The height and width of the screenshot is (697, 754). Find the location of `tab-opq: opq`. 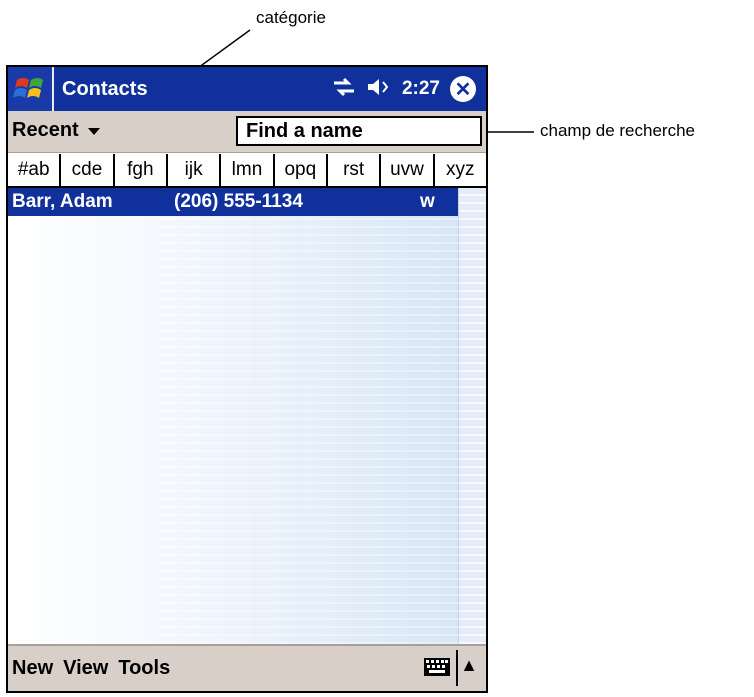

tab-opq: opq is located at coordinates (301, 170).